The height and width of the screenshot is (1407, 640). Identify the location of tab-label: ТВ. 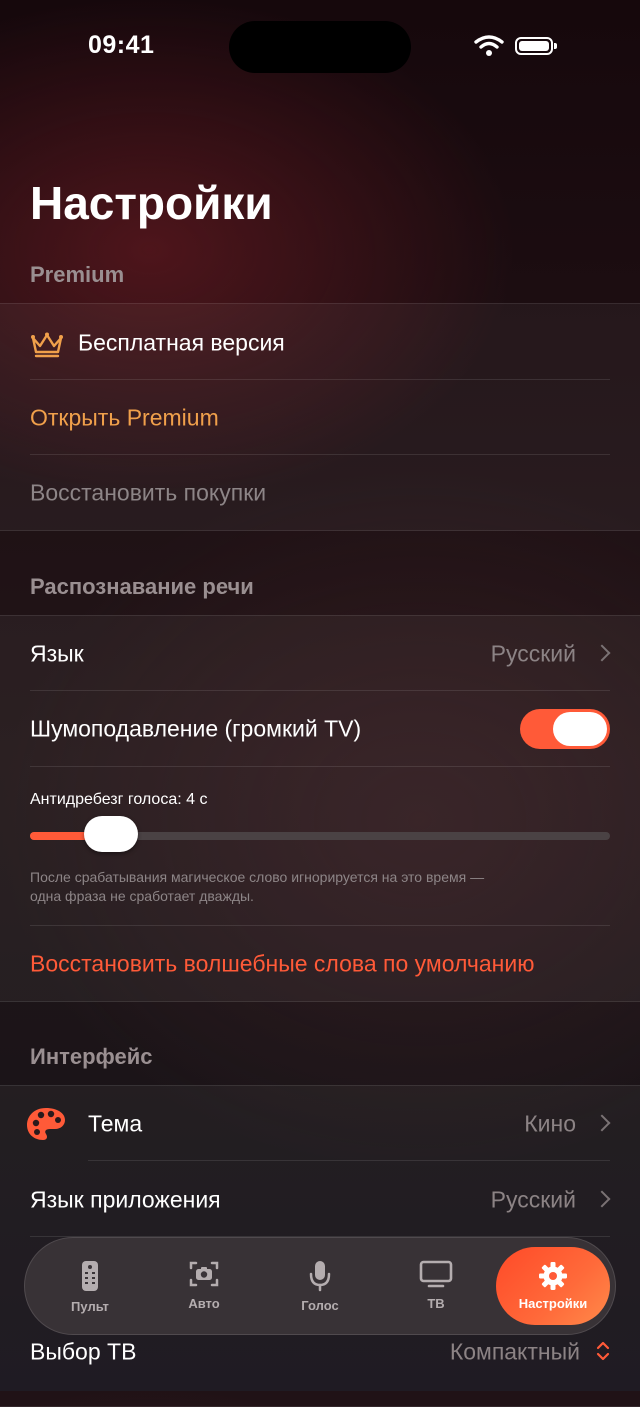
(436, 1303).